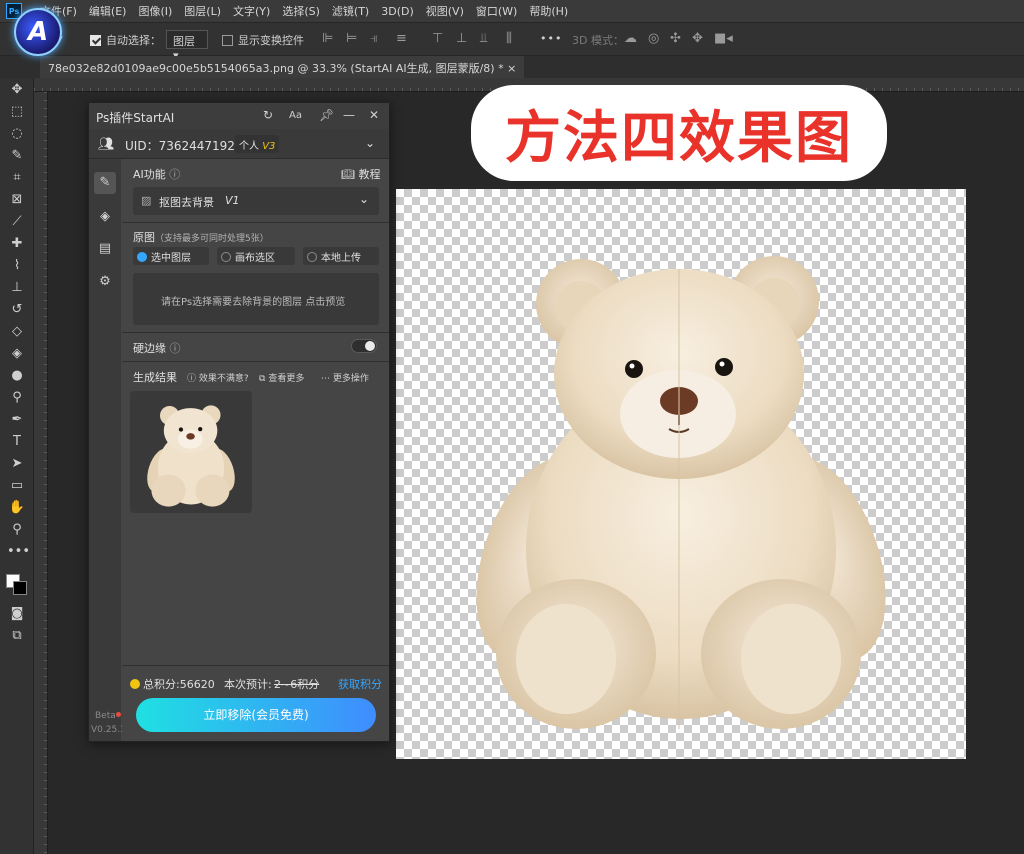  What do you see at coordinates (17, 332) in the screenshot?
I see `eraser-tool-icon: ◇` at bounding box center [17, 332].